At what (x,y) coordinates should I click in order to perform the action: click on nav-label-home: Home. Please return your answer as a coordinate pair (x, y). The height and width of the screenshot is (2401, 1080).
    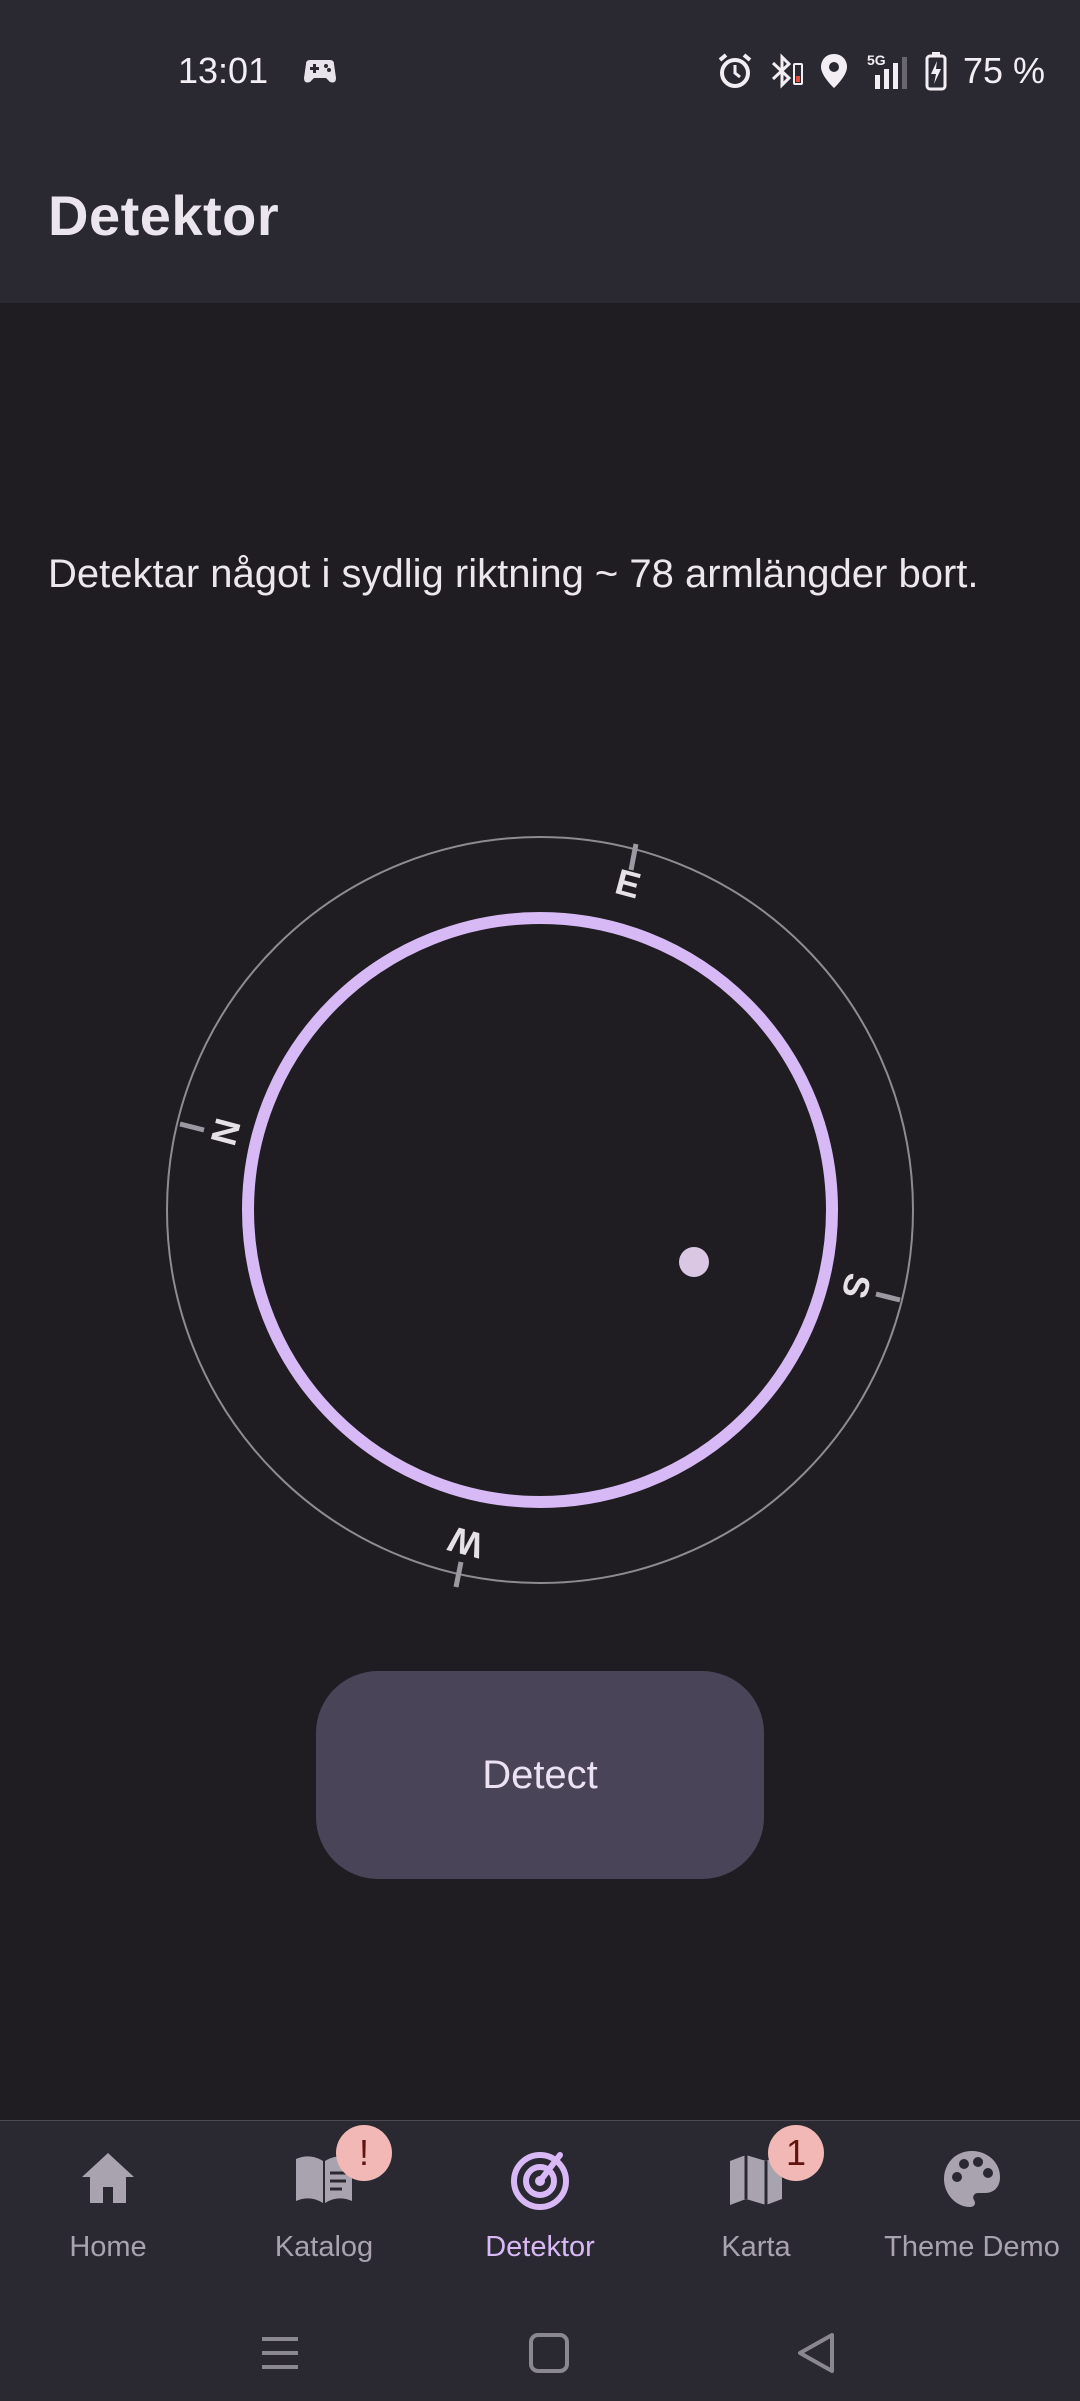
    Looking at the image, I should click on (108, 2247).